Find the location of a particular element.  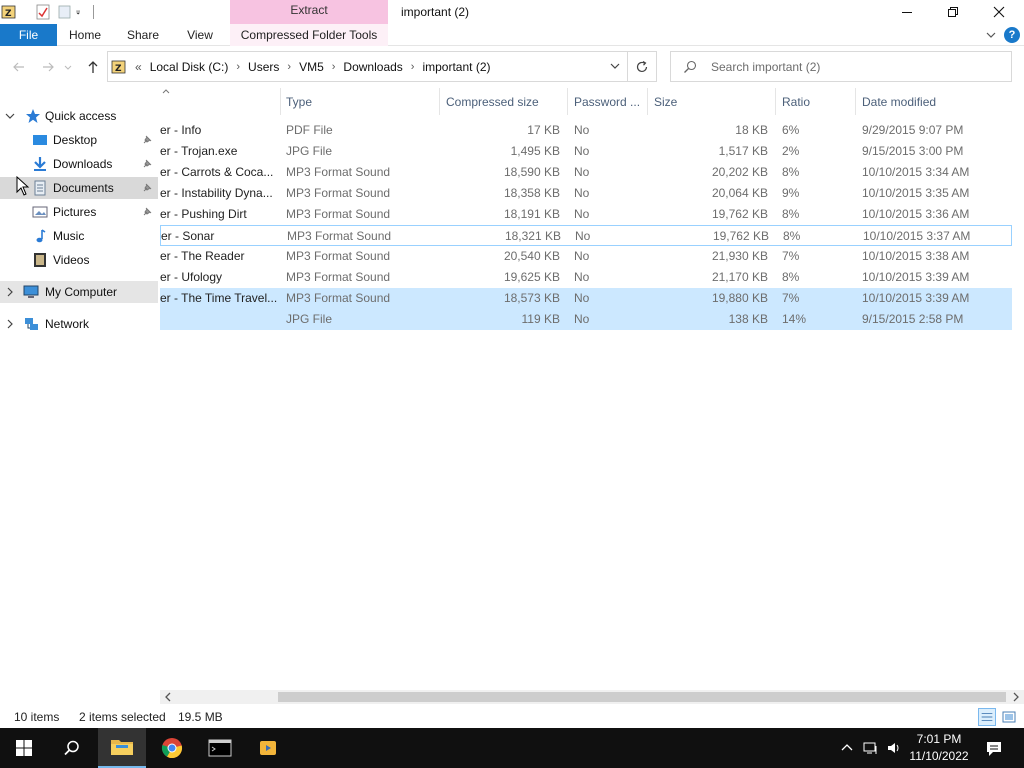

new-folder-icon is located at coordinates (65, 12).